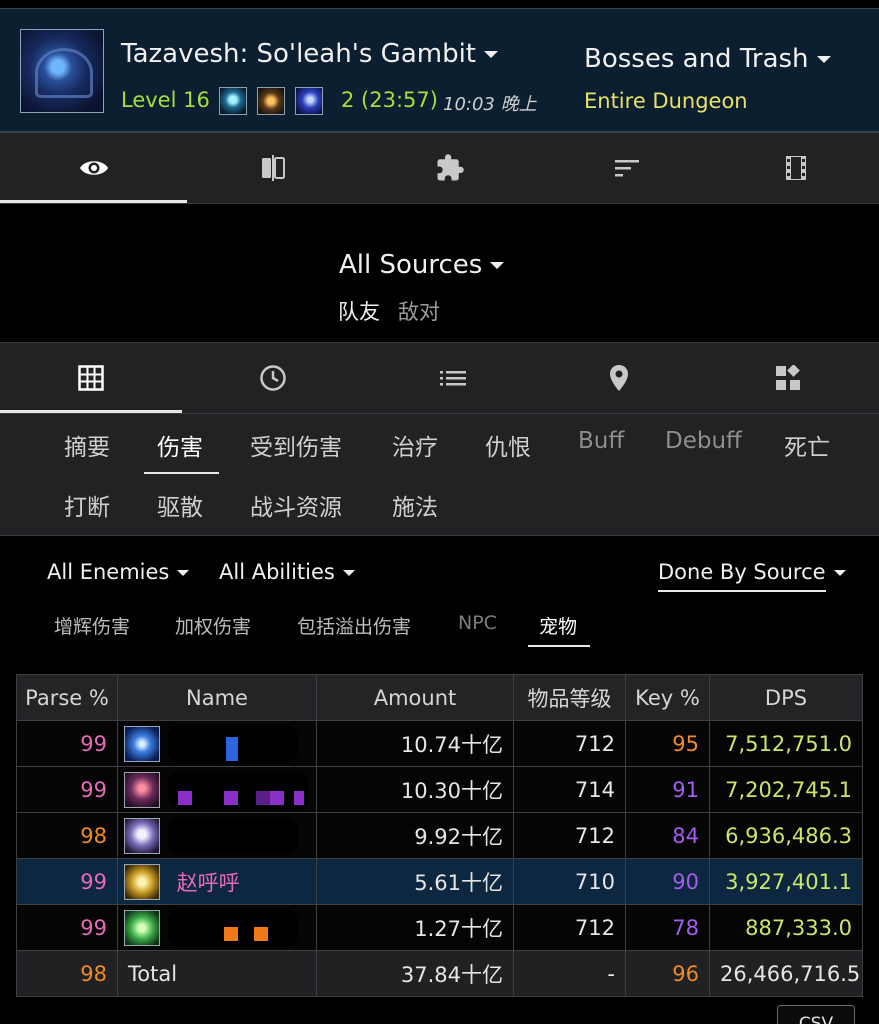  Describe the element at coordinates (601, 441) in the screenshot. I see `tab-buff: Buff` at that location.